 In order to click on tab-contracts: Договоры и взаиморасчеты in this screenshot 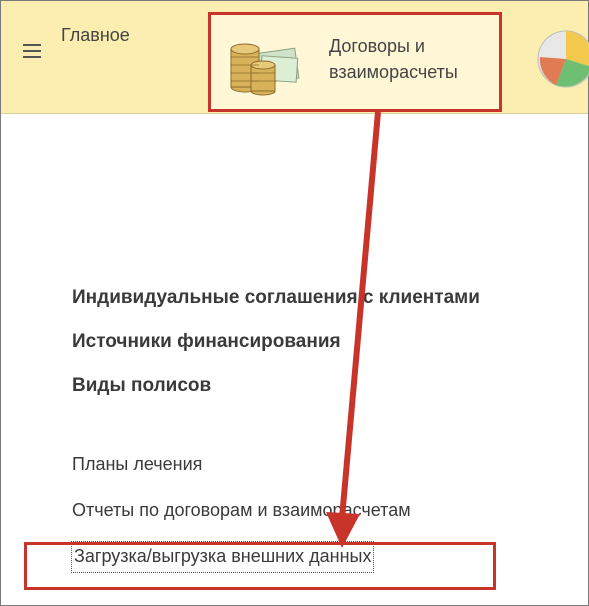, I will do `click(355, 62)`.